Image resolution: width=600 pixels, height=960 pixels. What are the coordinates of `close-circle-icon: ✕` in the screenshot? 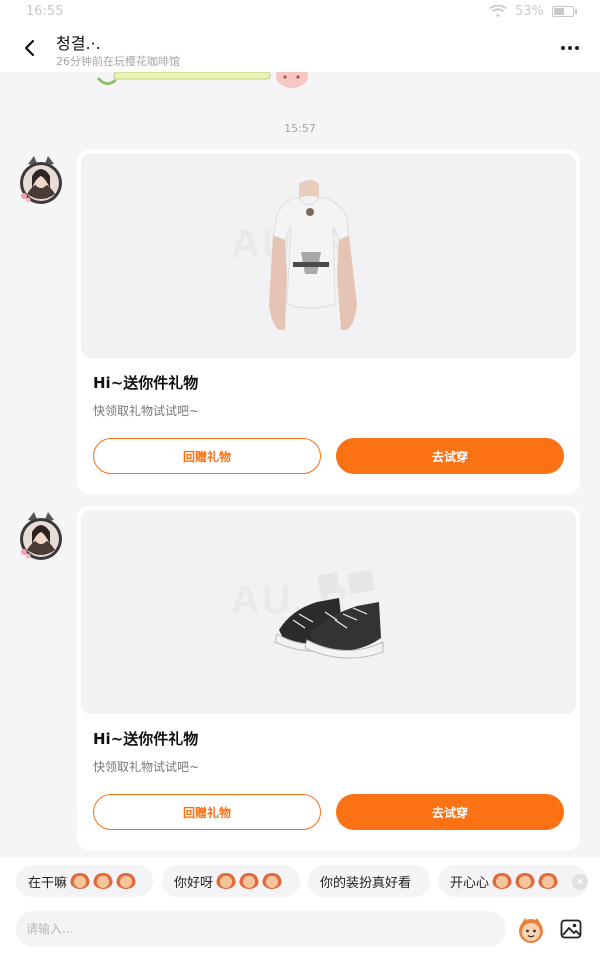 It's located at (580, 882).